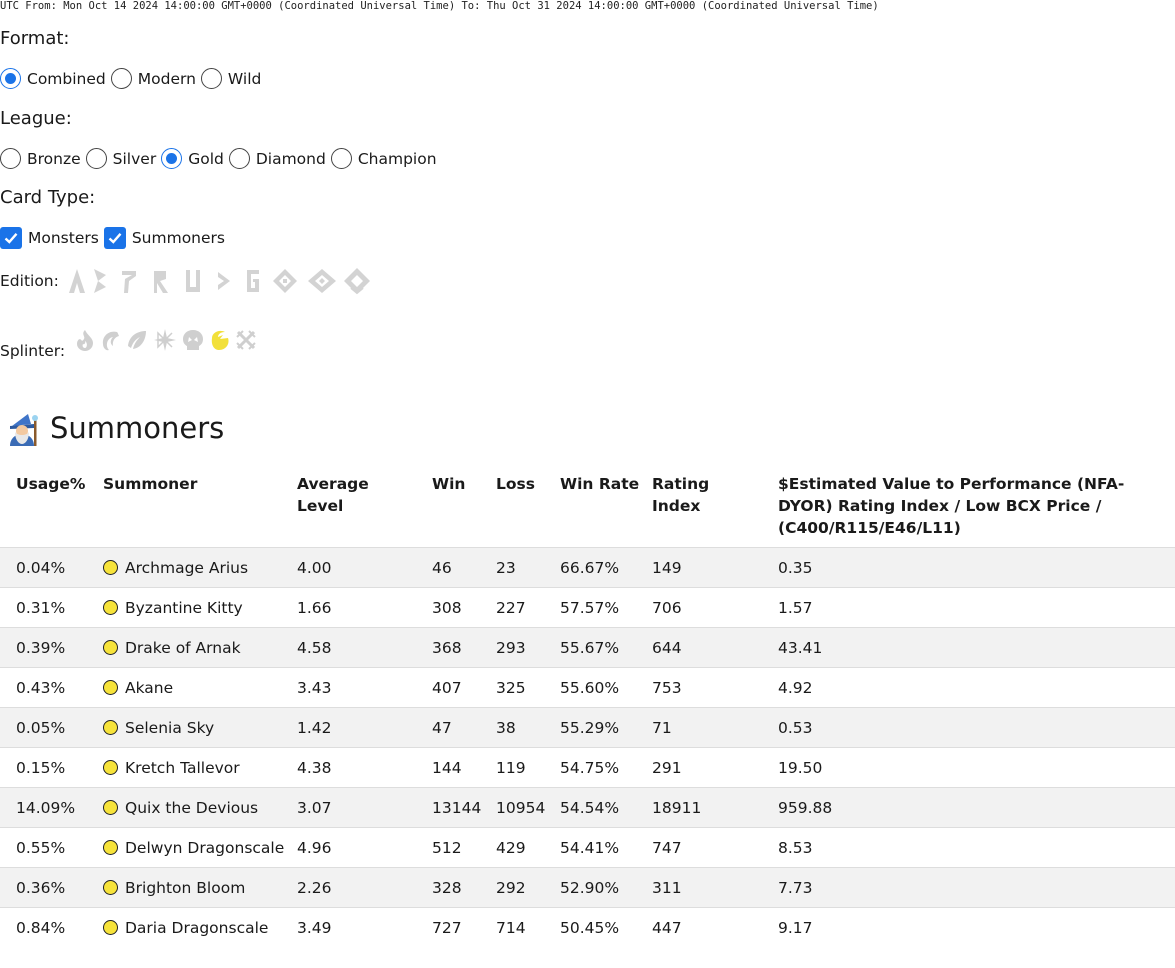 The height and width of the screenshot is (968, 1175). I want to click on table-row: 0.05% Selenia Sky 1.42 47 38 55.29% 71 0.53, so click(587, 727).